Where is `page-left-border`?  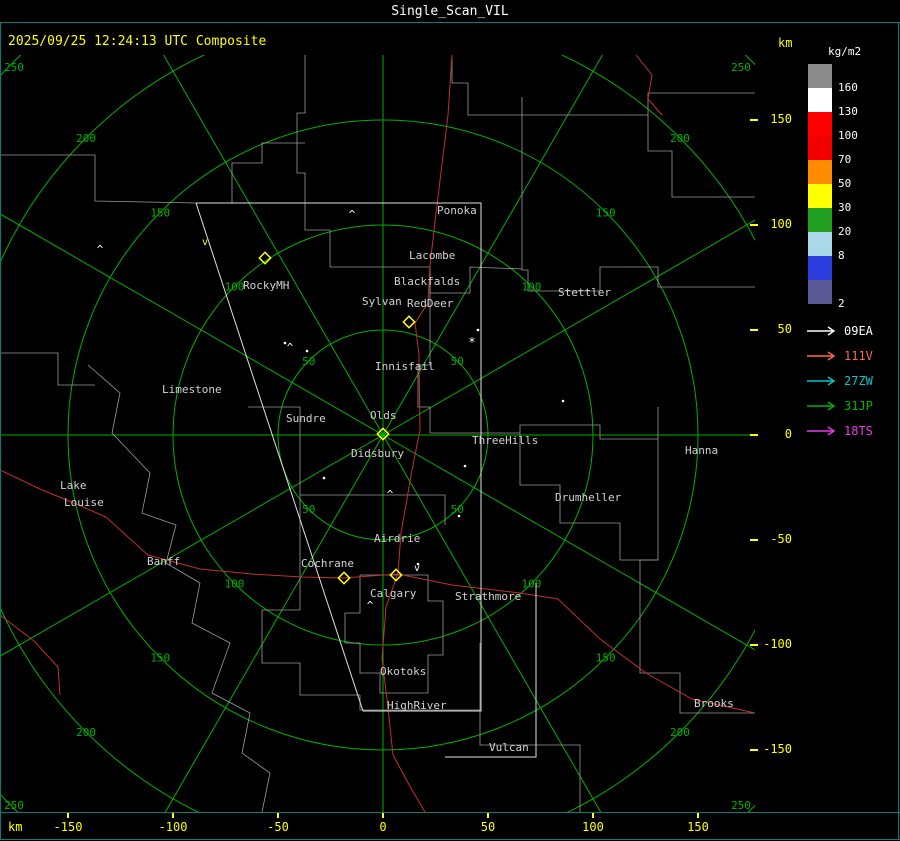 page-left-border is located at coordinates (0, 431).